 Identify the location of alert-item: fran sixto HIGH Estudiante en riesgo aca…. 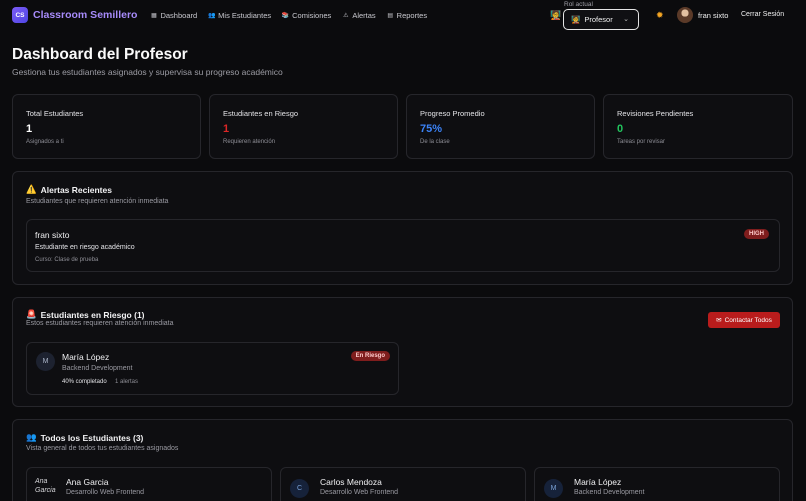
(403, 245).